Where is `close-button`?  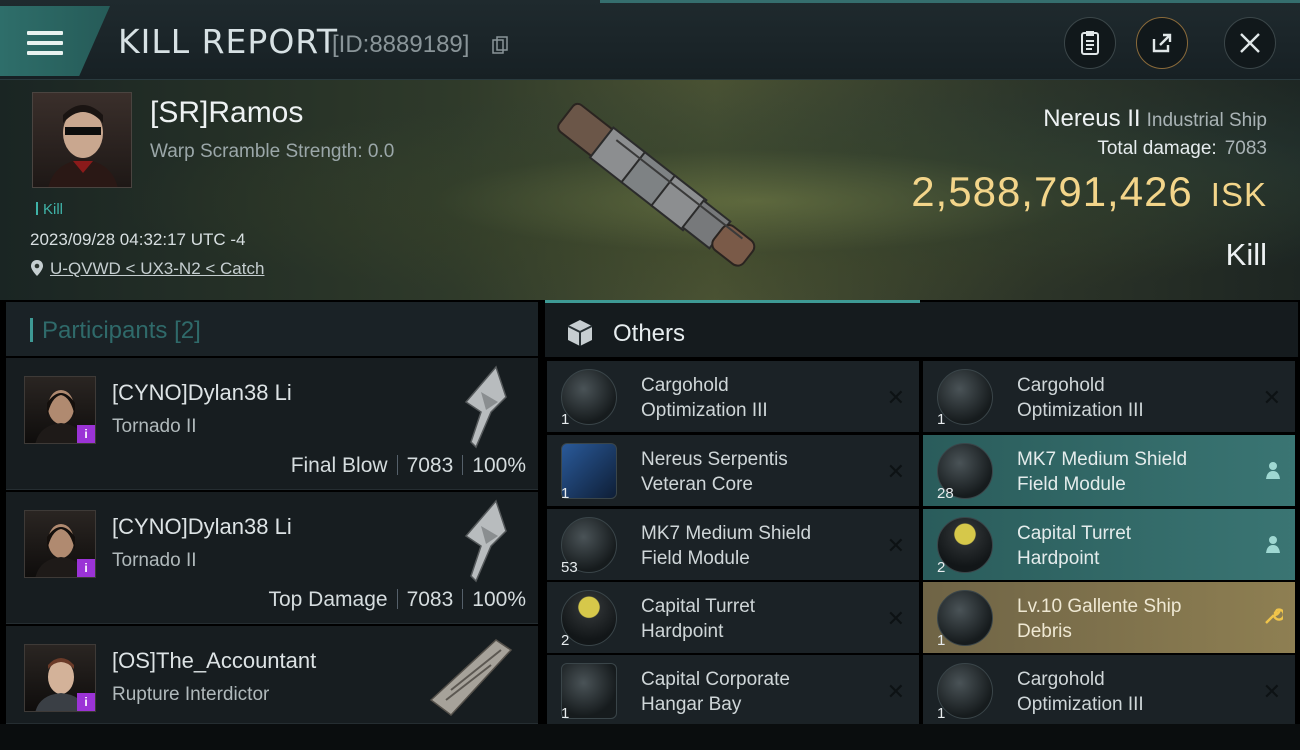
close-button is located at coordinates (1250, 43).